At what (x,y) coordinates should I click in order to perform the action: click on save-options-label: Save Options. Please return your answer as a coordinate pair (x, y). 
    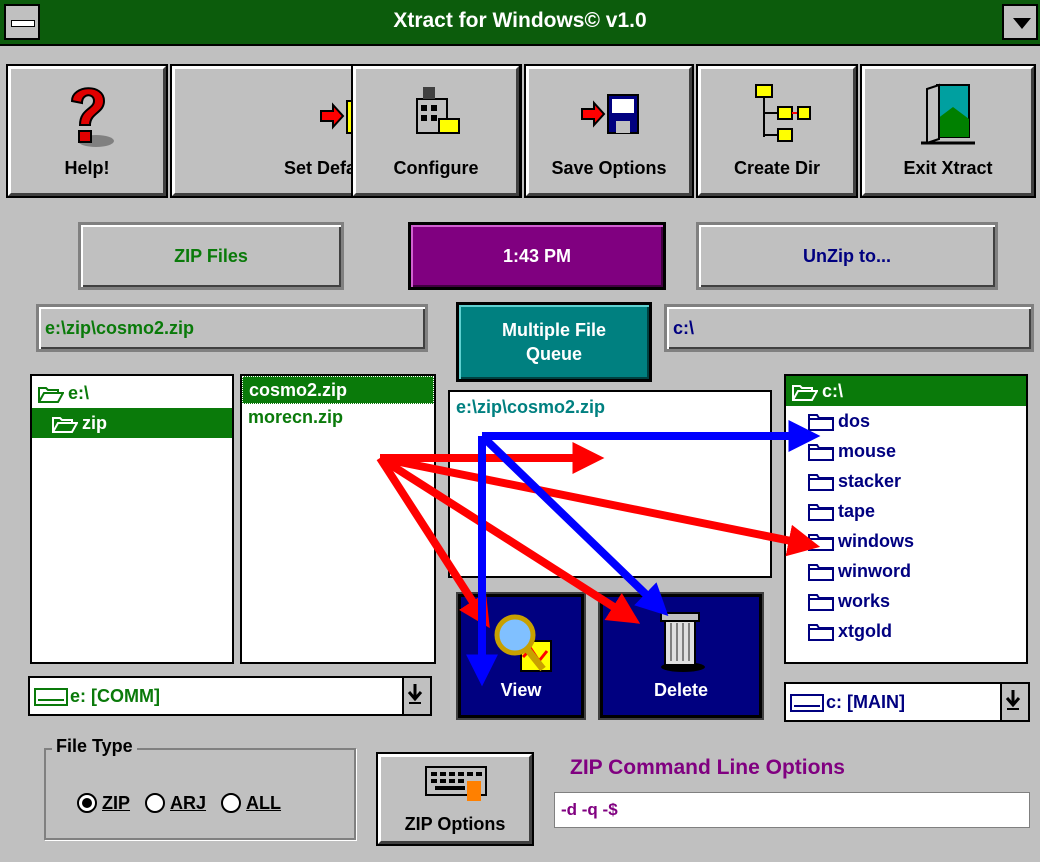
    Looking at the image, I should click on (609, 168).